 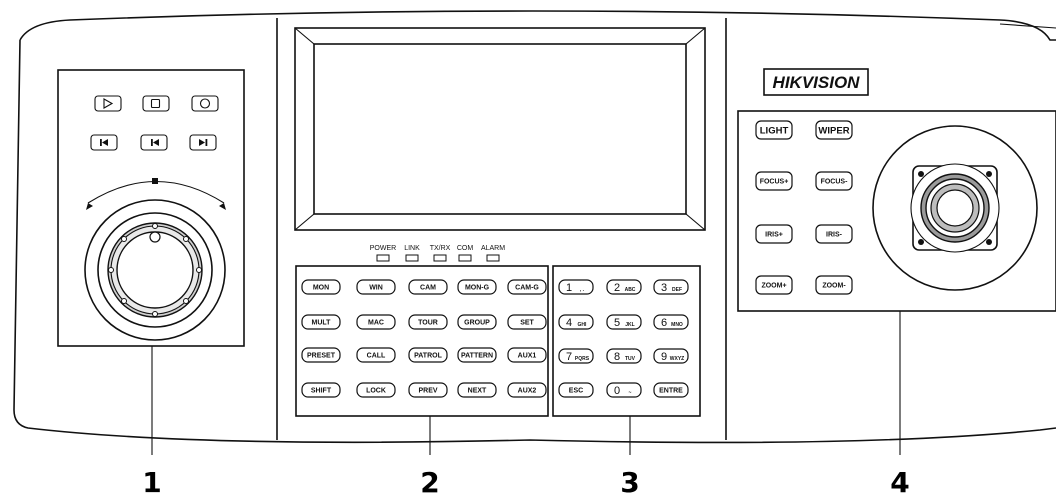 What do you see at coordinates (527, 355) in the screenshot?
I see `key-aux1: AUX1` at bounding box center [527, 355].